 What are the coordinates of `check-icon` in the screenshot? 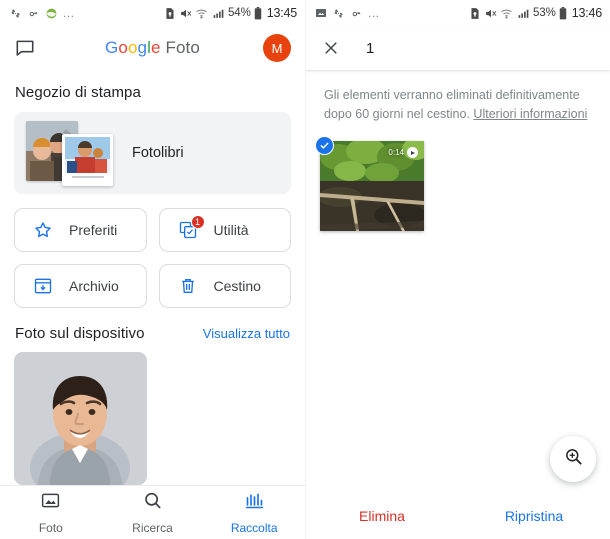 It's located at (324, 145).